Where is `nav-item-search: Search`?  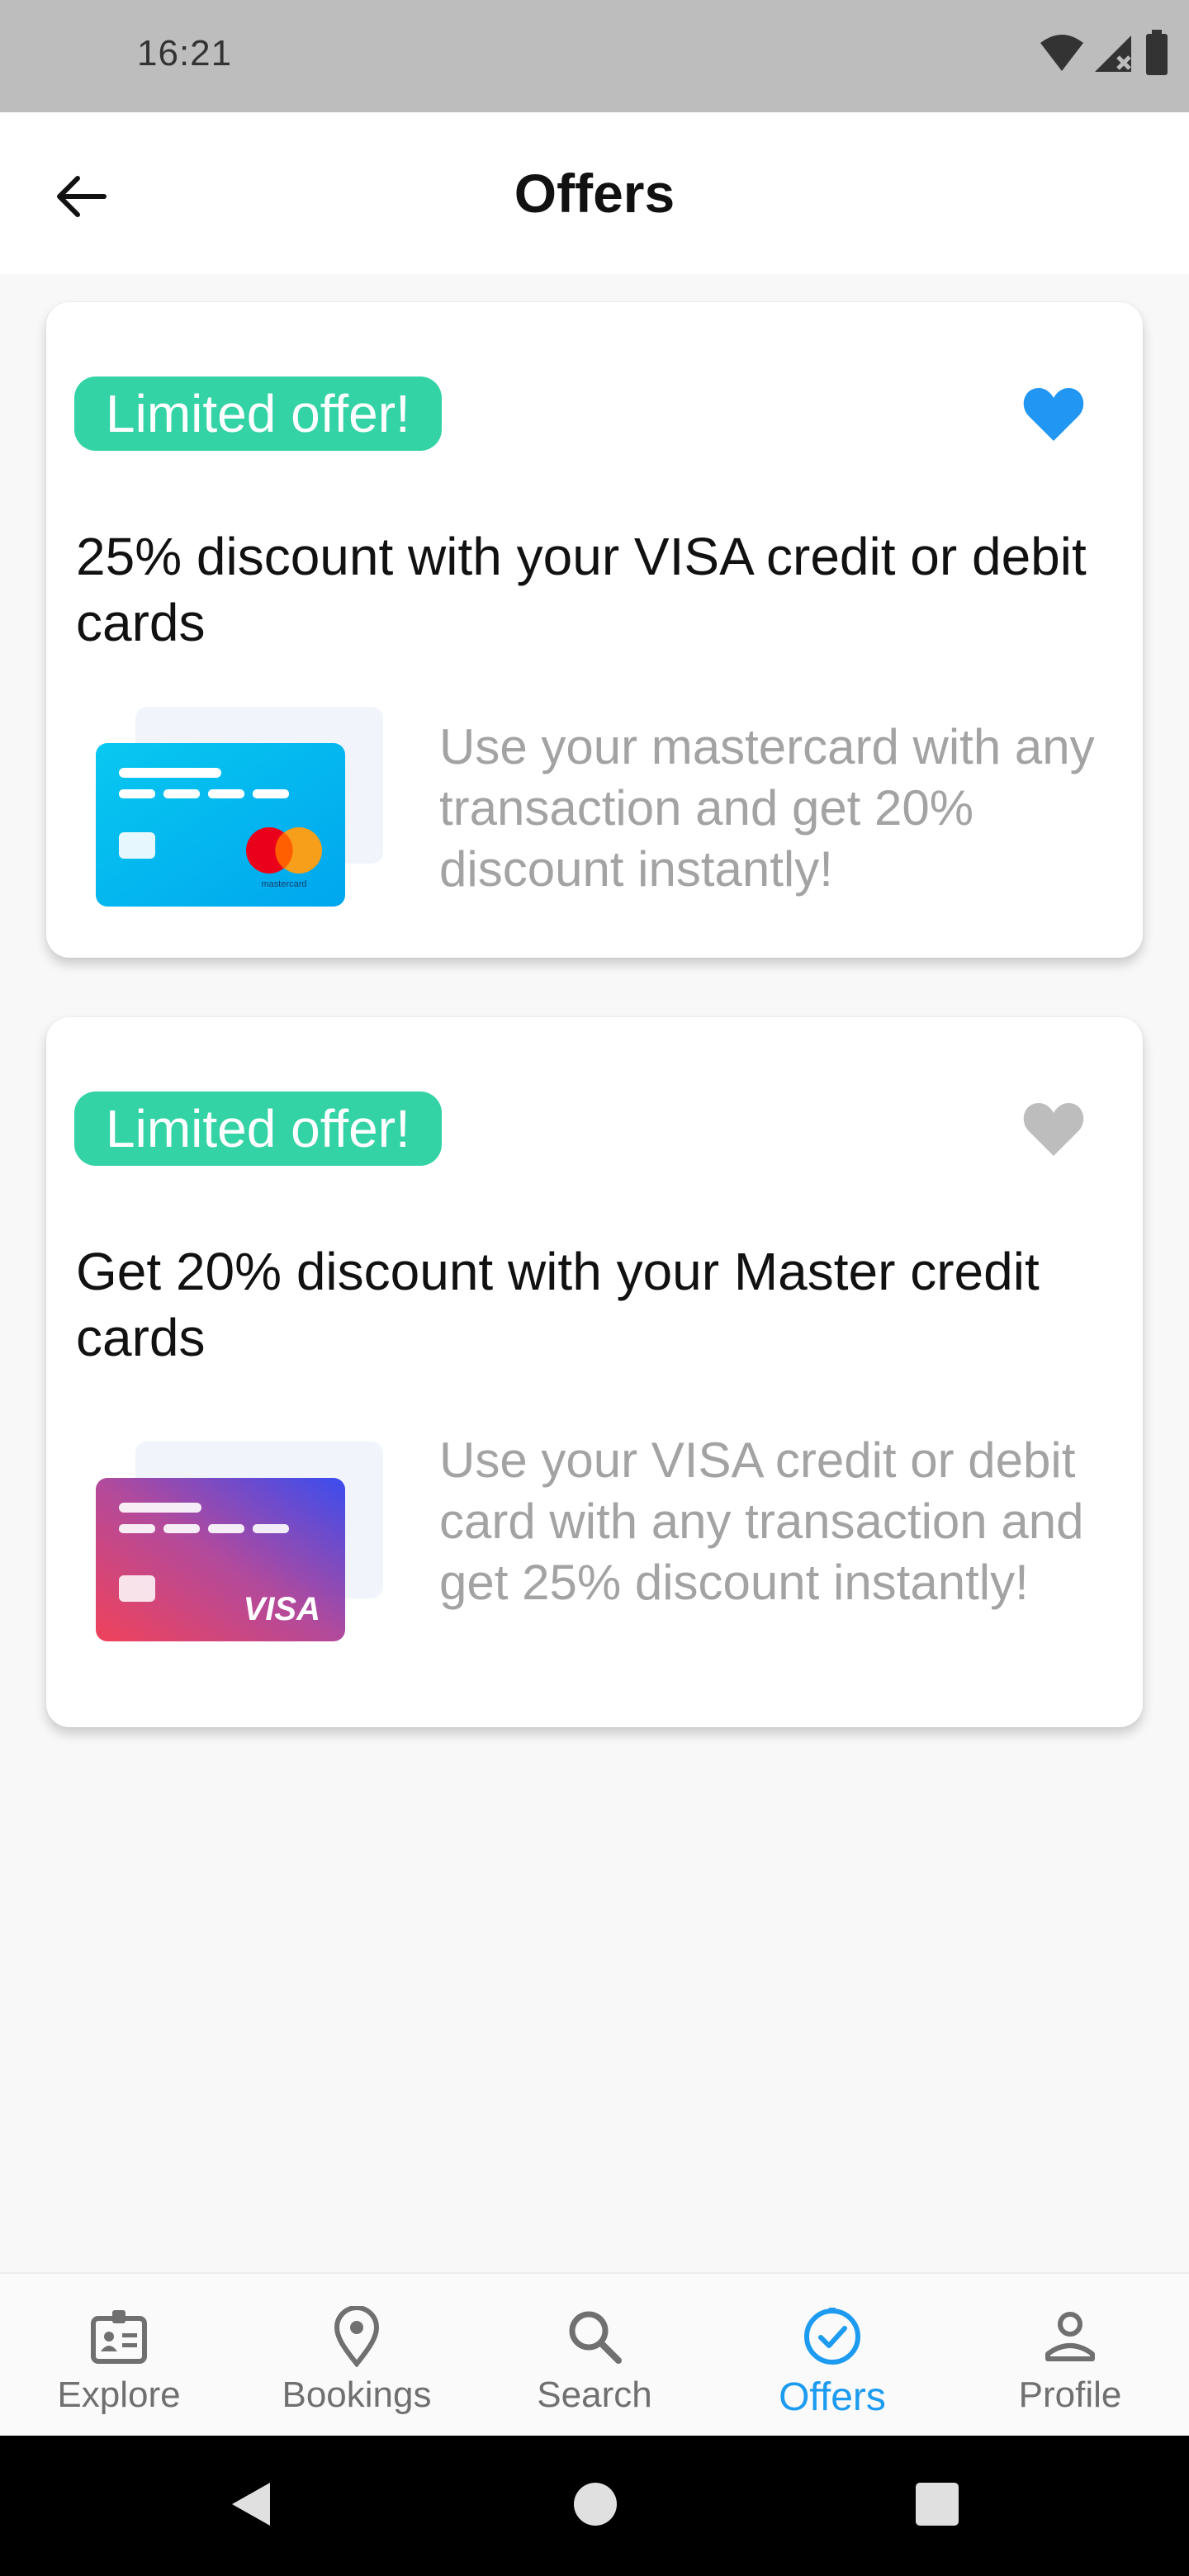 nav-item-search: Search is located at coordinates (594, 2355).